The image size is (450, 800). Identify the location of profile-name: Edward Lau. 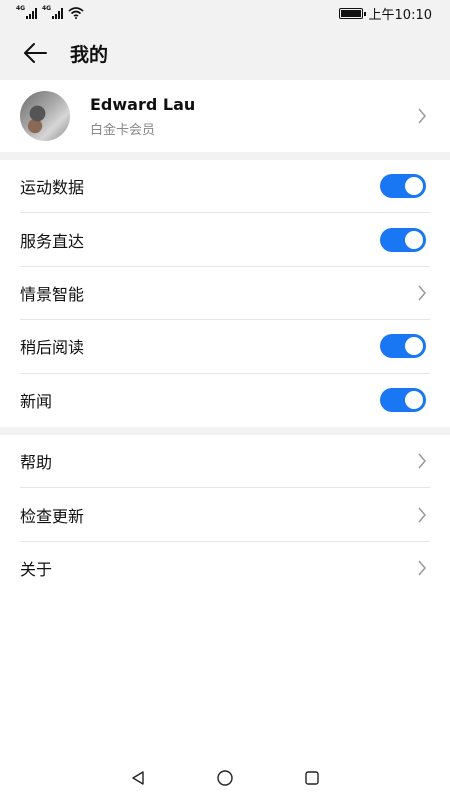
(143, 104).